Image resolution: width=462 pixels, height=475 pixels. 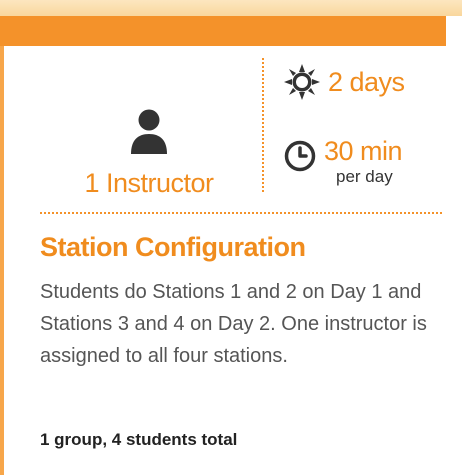 I want to click on group-summary: 1 group, 4 students total, so click(x=139, y=439).